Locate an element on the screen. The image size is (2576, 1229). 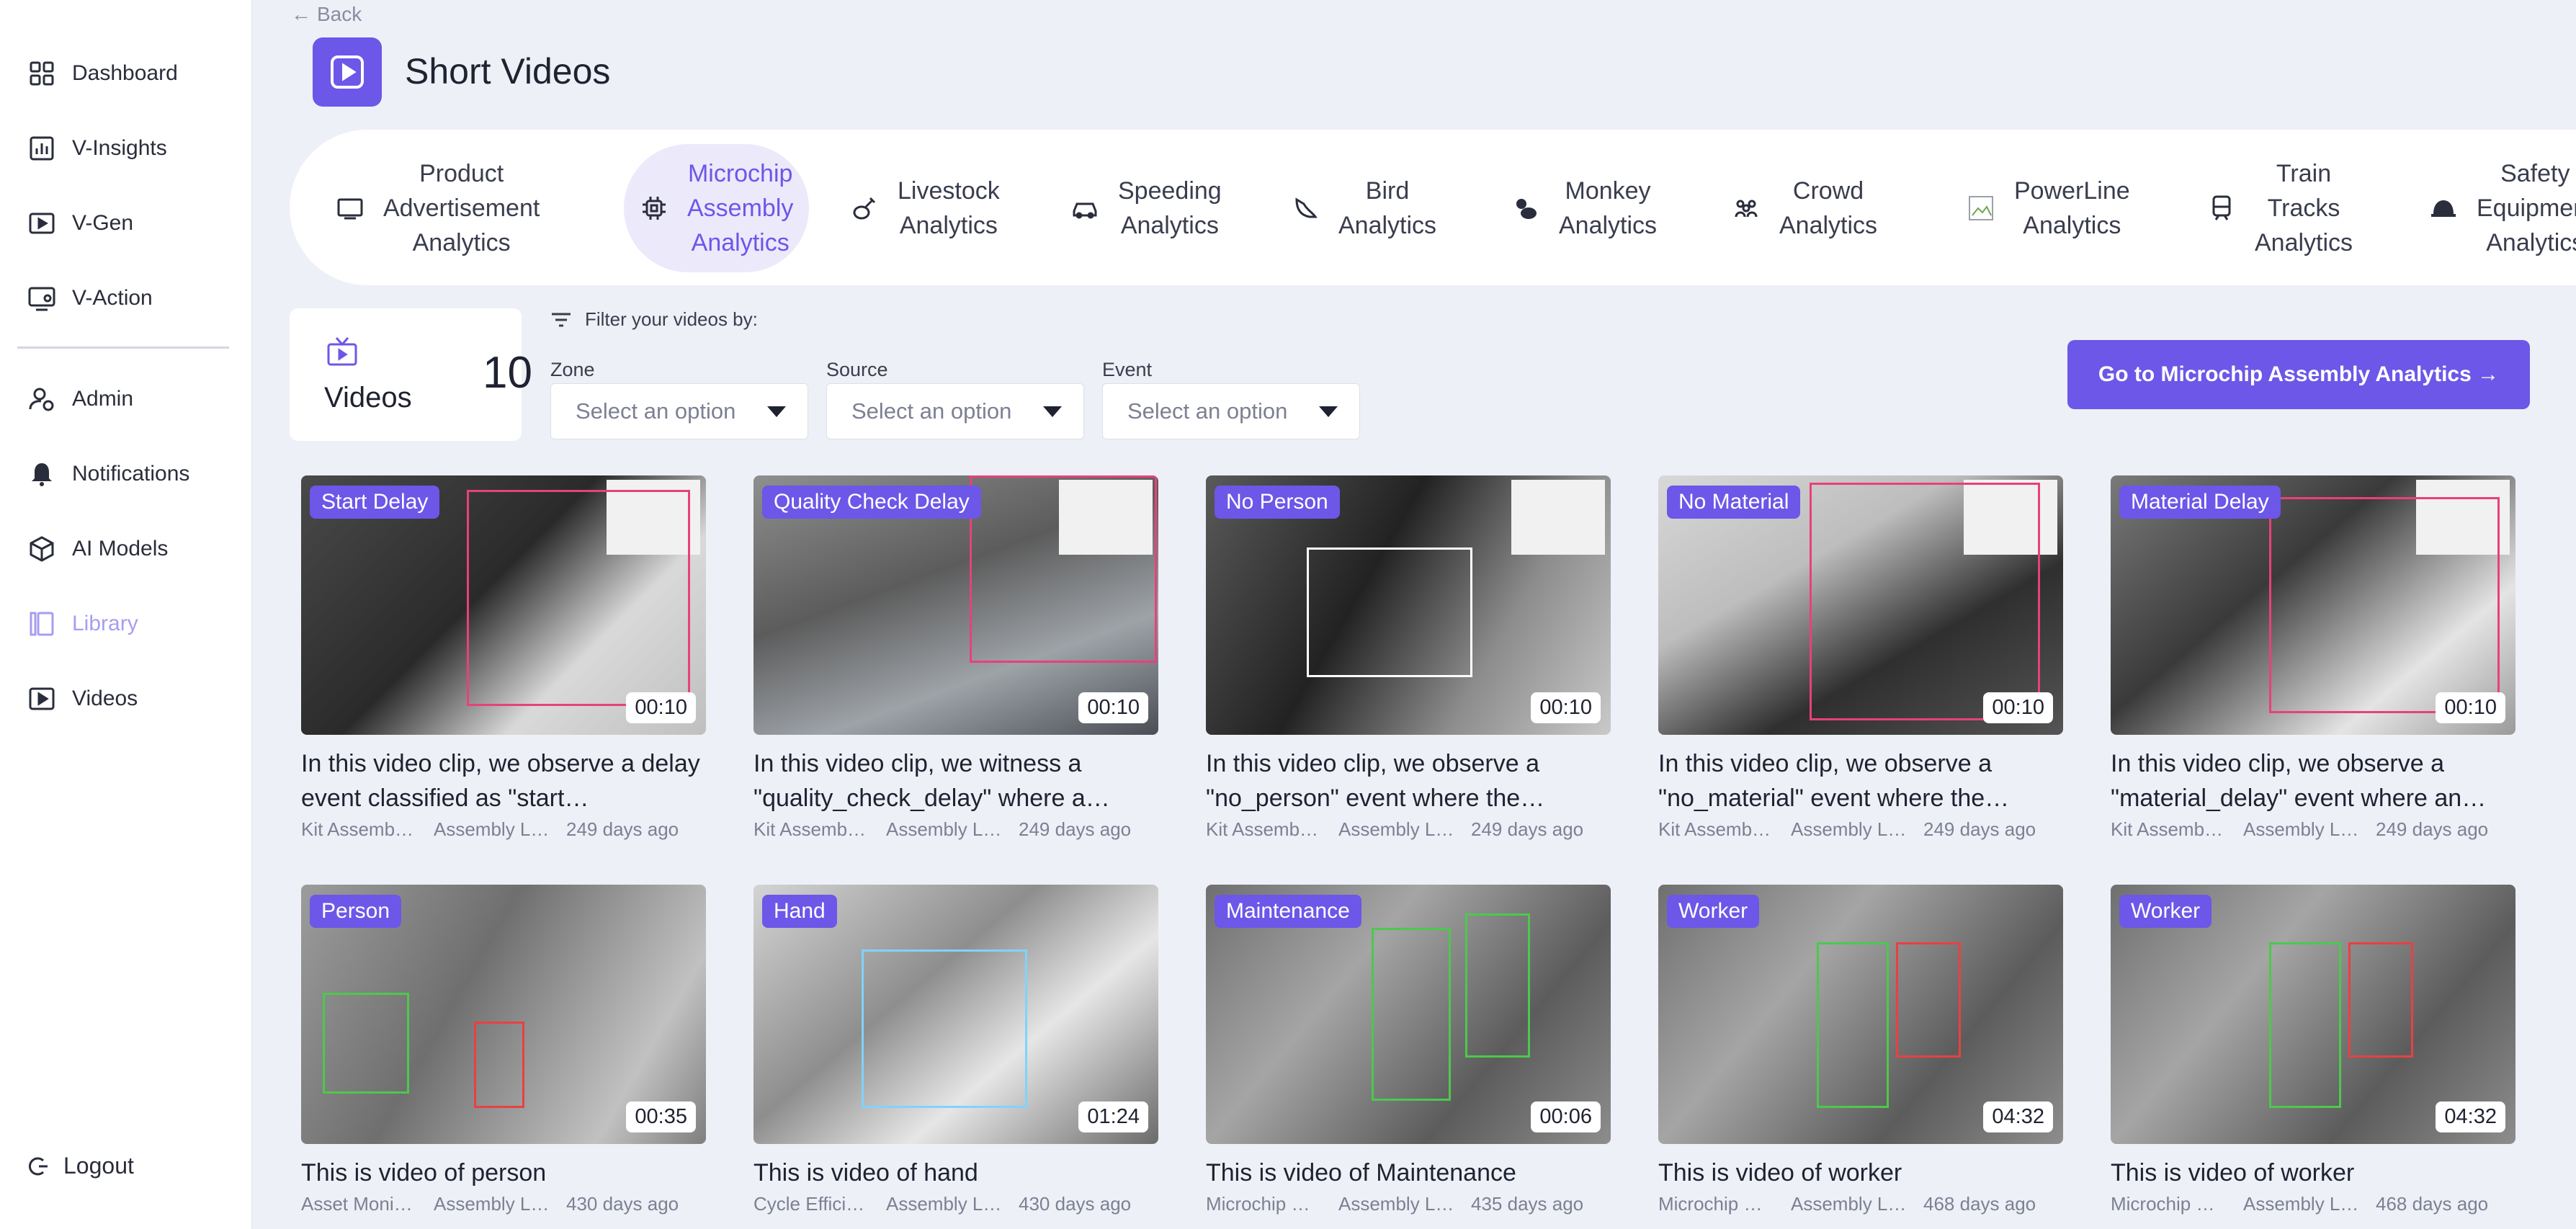
sidebar-item-admin: Admin is located at coordinates (80, 399).